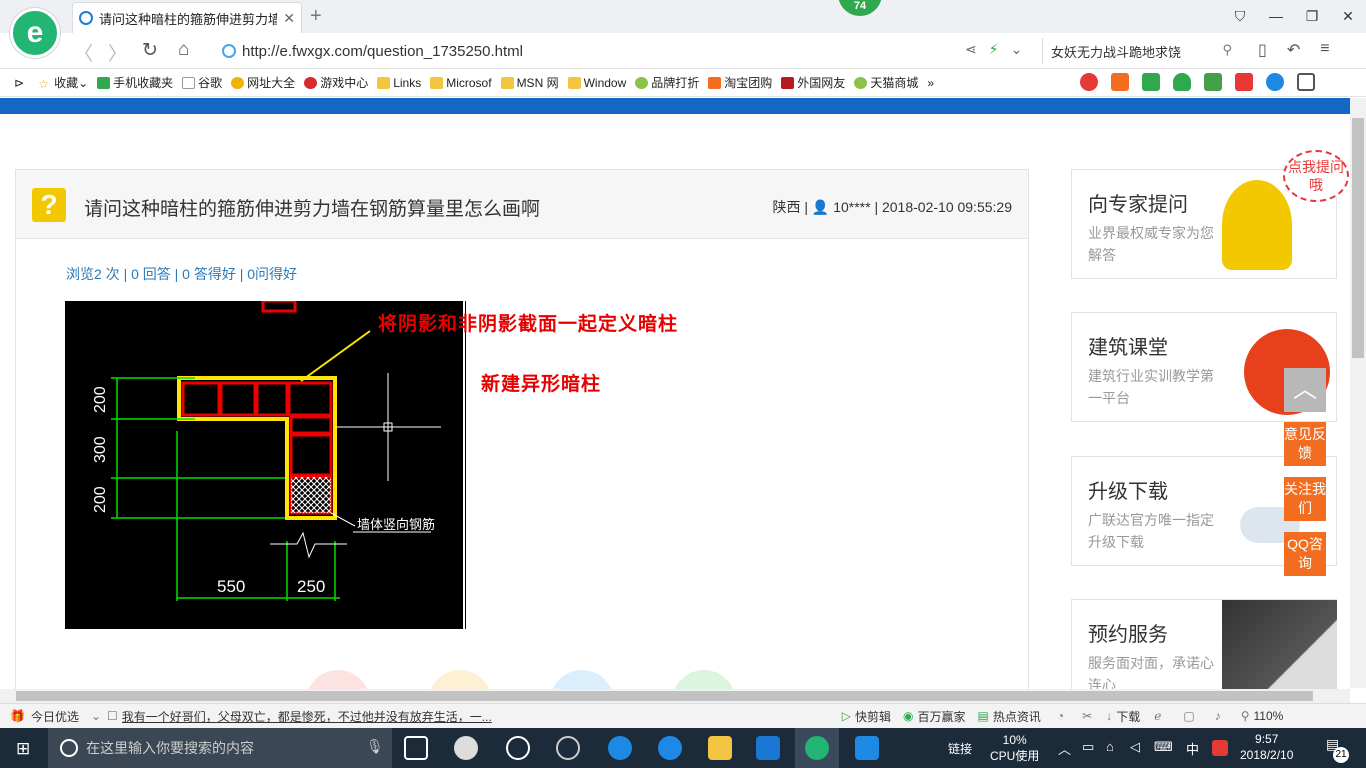  Describe the element at coordinates (1017, 716) in the screenshot. I see `status-item: 热点资讯` at that location.